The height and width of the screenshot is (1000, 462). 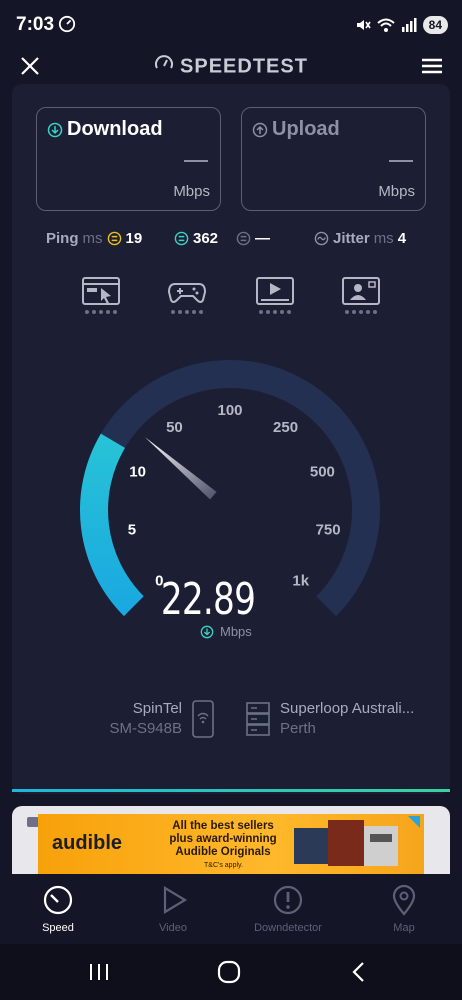 I want to click on current-speed-value: 22.89, so click(x=208, y=599).